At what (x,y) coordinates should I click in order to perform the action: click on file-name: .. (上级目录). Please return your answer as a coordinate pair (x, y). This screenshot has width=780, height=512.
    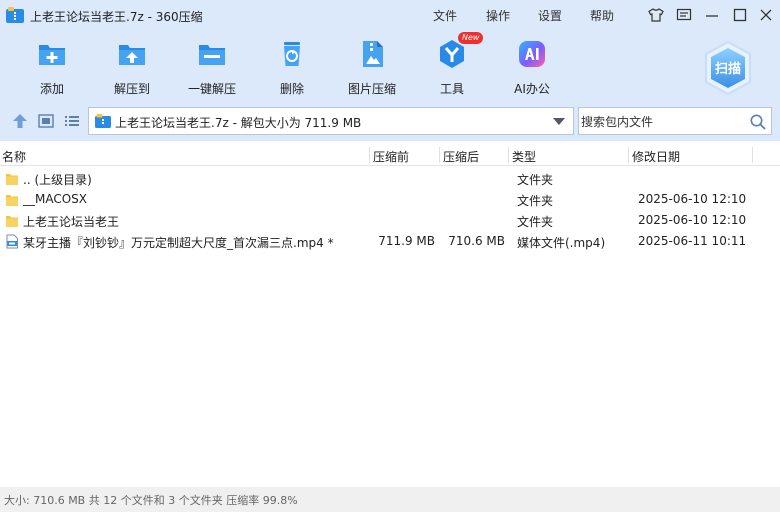
    Looking at the image, I should click on (57, 180).